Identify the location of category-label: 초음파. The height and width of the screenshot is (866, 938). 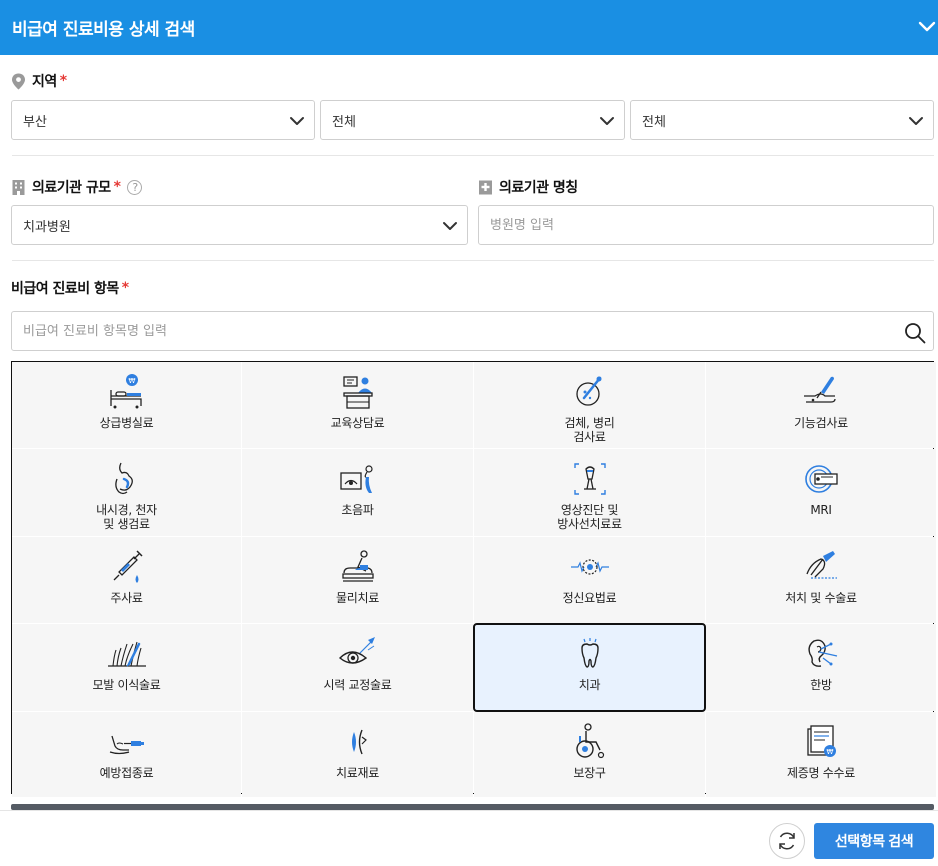
(357, 510).